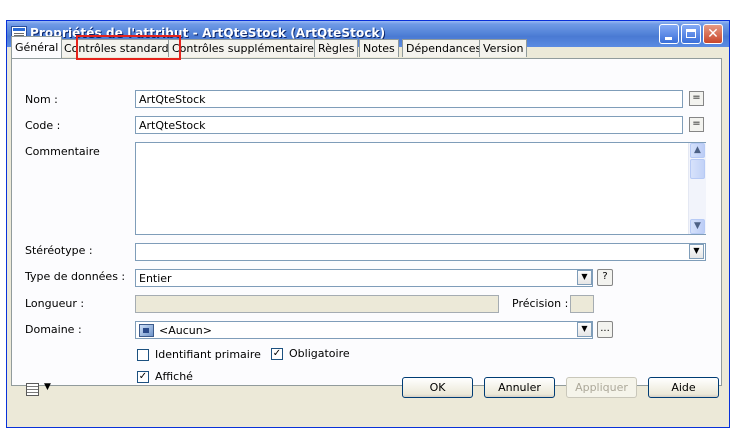  Describe the element at coordinates (519, 387) in the screenshot. I see `cancel-button: Annuler` at that location.